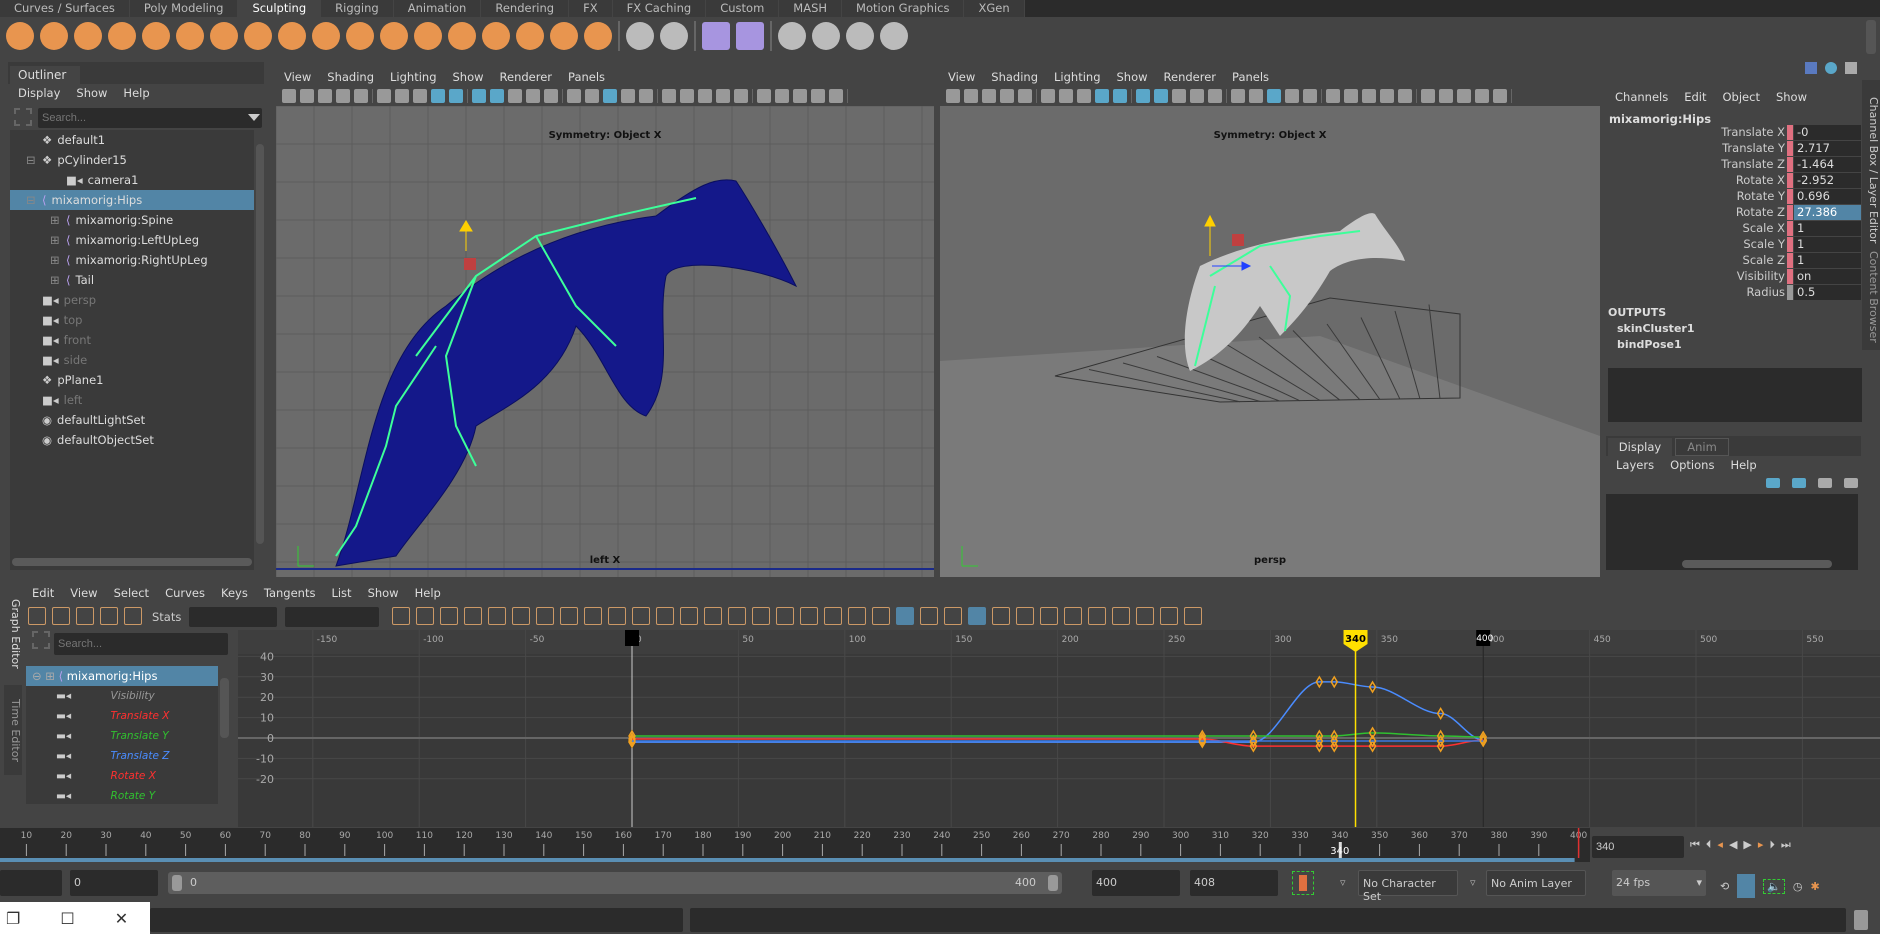 This screenshot has height=934, width=1880. Describe the element at coordinates (326, 36) in the screenshot. I see `imprint-icon` at that location.